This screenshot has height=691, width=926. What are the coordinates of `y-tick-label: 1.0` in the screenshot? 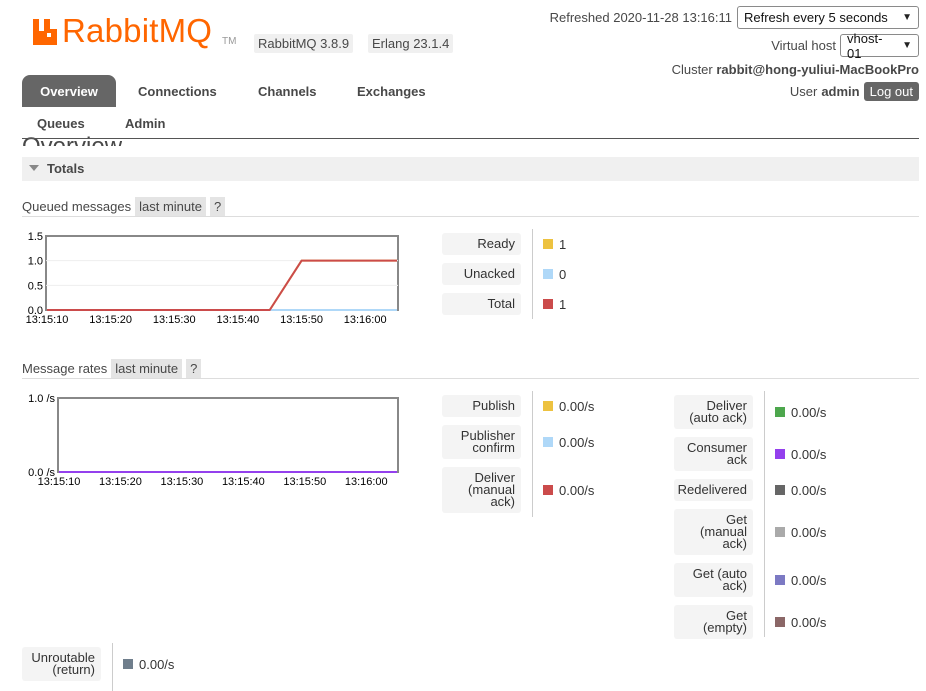 It's located at (35, 262).